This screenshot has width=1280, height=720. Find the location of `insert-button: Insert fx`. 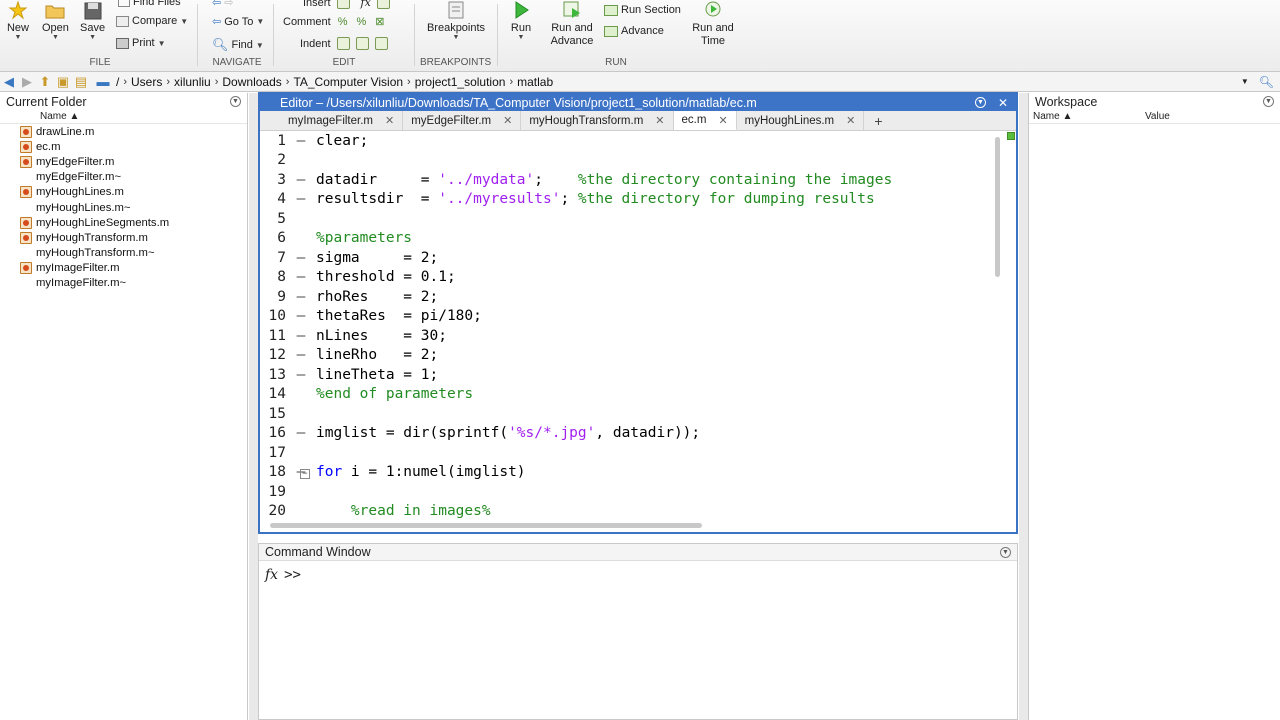

insert-button: Insert fx is located at coordinates (346, 4).